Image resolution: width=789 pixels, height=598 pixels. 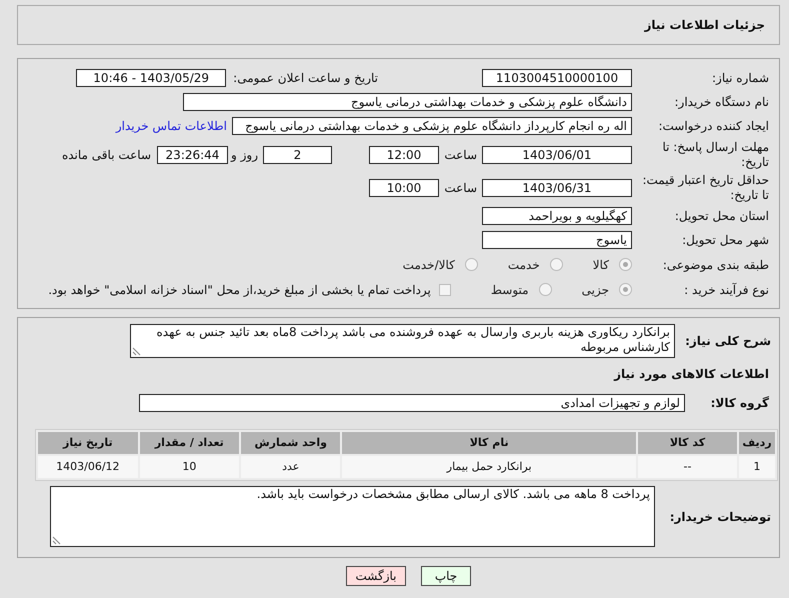 I want to click on table-cell: برانکارد حمل بیمار, so click(x=489, y=467).